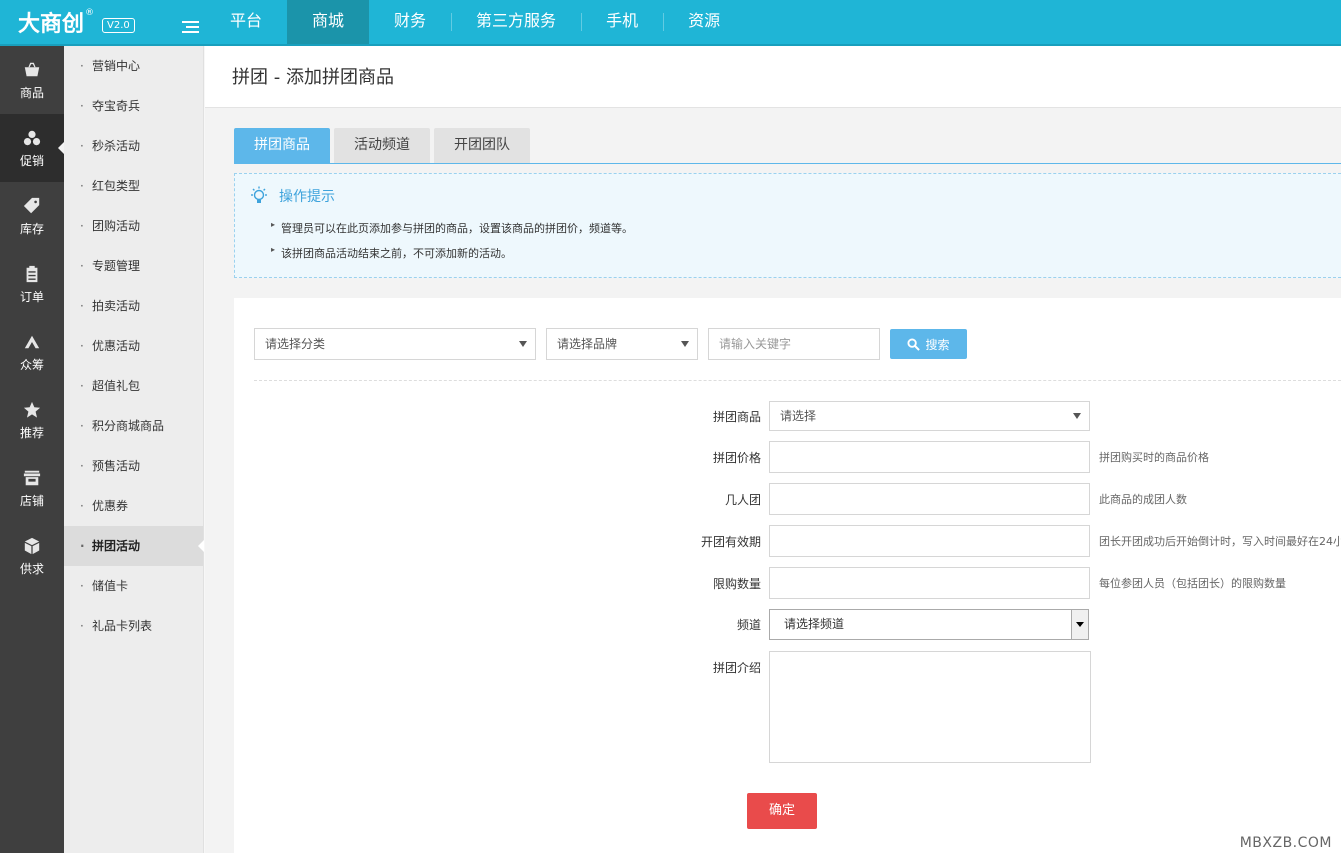 This screenshot has width=1341, height=853. What do you see at coordinates (710, 499) in the screenshot?
I see `form-row-group-size: 几人团 此商品的成团人数` at bounding box center [710, 499].